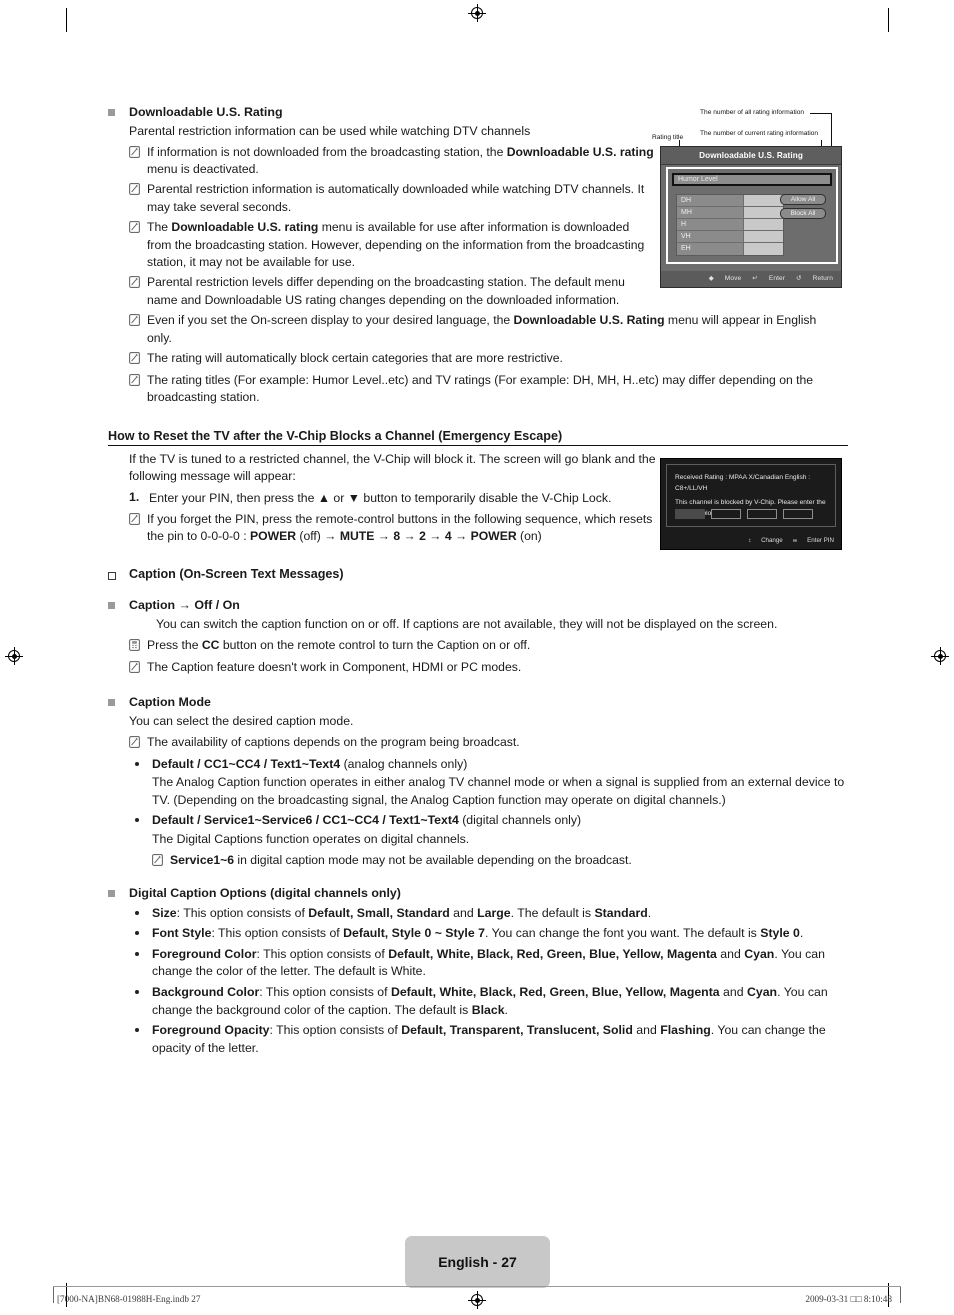  Describe the element at coordinates (129, 1299) in the screenshot. I see `footer-file-name: [7000-NA]BN68-01988H-Eng.indb 27` at that location.